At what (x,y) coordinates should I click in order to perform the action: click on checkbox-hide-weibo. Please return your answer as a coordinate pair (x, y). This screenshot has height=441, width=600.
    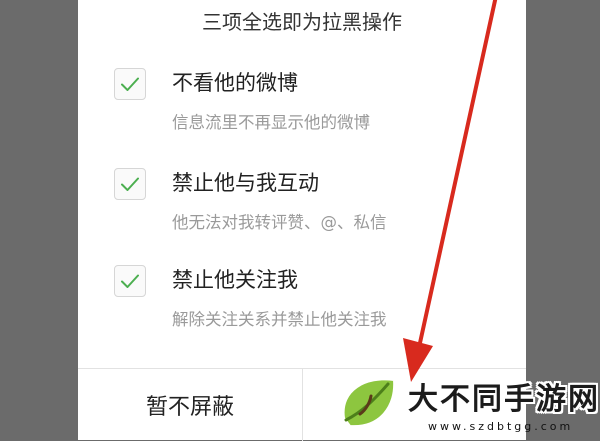
    Looking at the image, I should click on (130, 84).